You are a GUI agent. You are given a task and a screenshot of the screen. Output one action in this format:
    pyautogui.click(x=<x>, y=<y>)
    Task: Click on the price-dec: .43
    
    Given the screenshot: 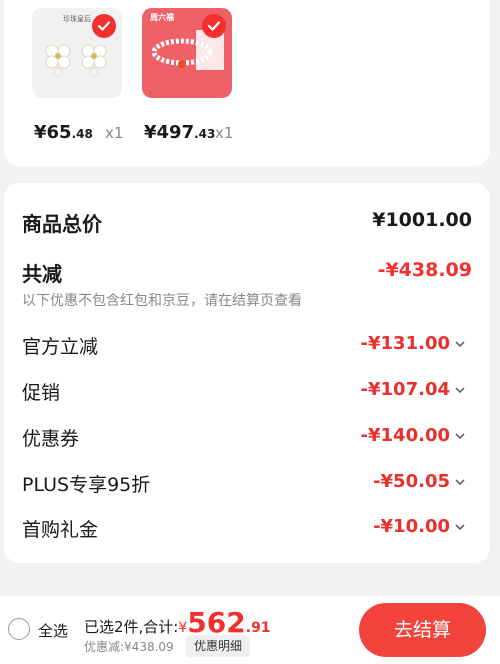 What is the action you would take?
    pyautogui.click(x=205, y=134)
    